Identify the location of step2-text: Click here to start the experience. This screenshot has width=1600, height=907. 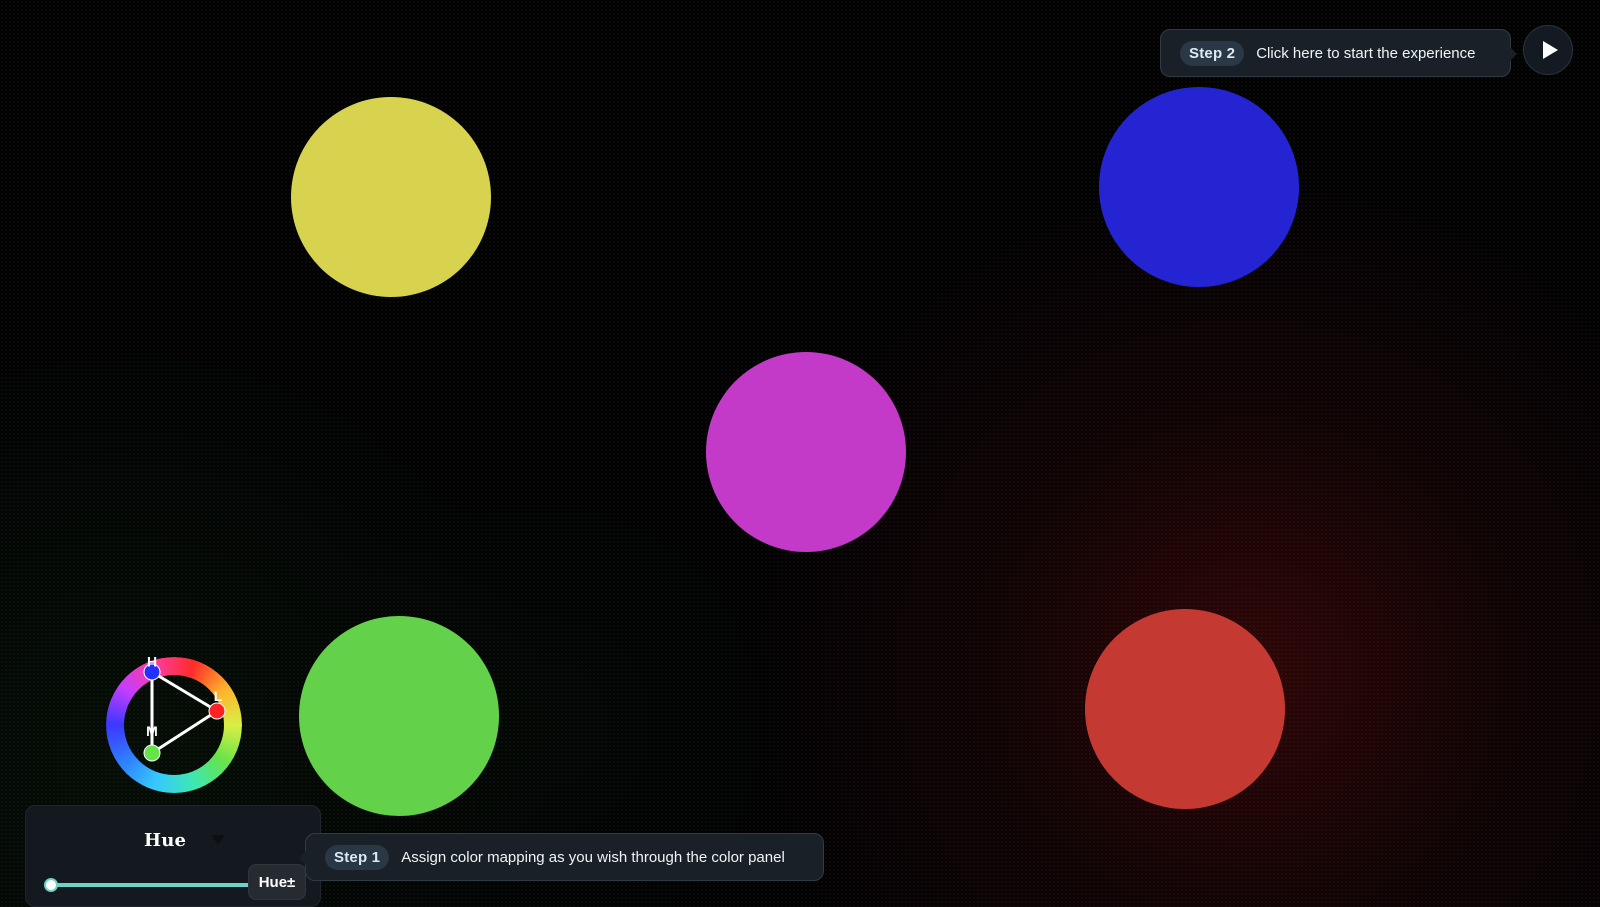
(1366, 53).